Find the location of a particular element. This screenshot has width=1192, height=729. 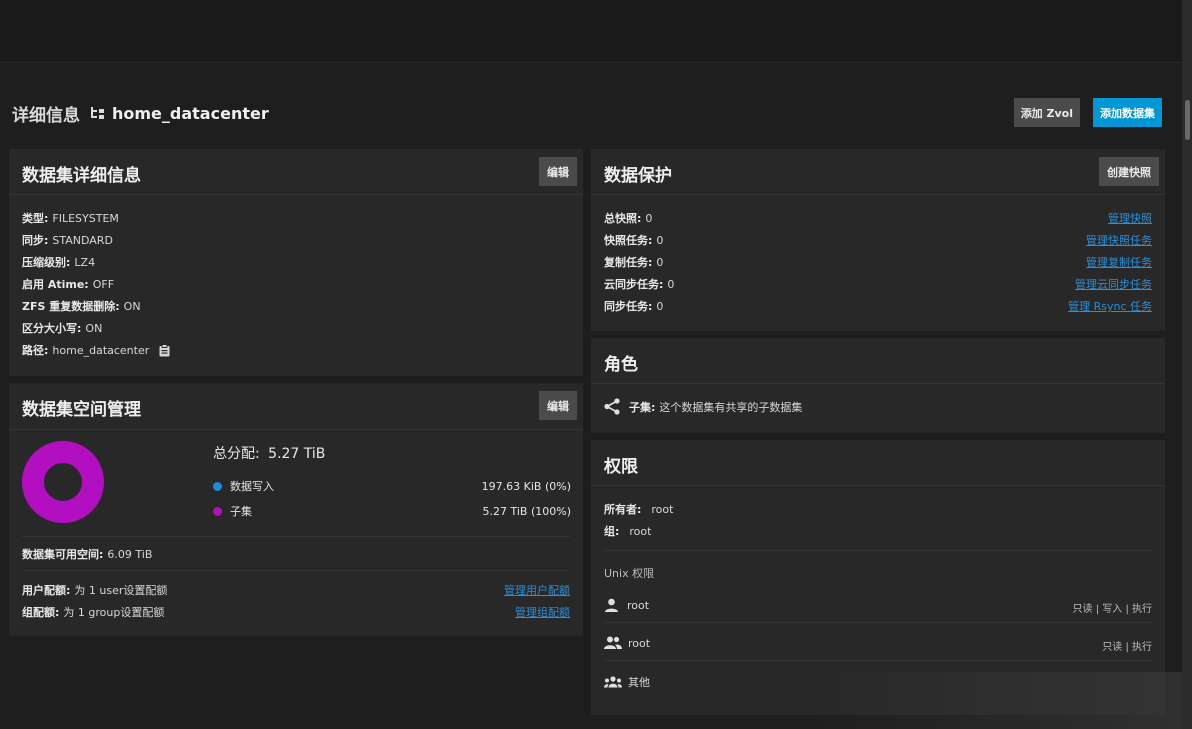

protection-row-cloud-sync: 云同步任务: 0 is located at coordinates (639, 284).